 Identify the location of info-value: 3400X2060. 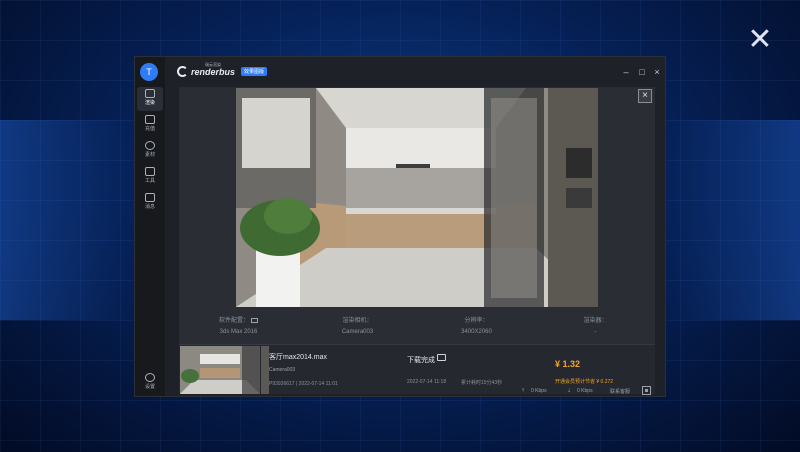
(476, 332).